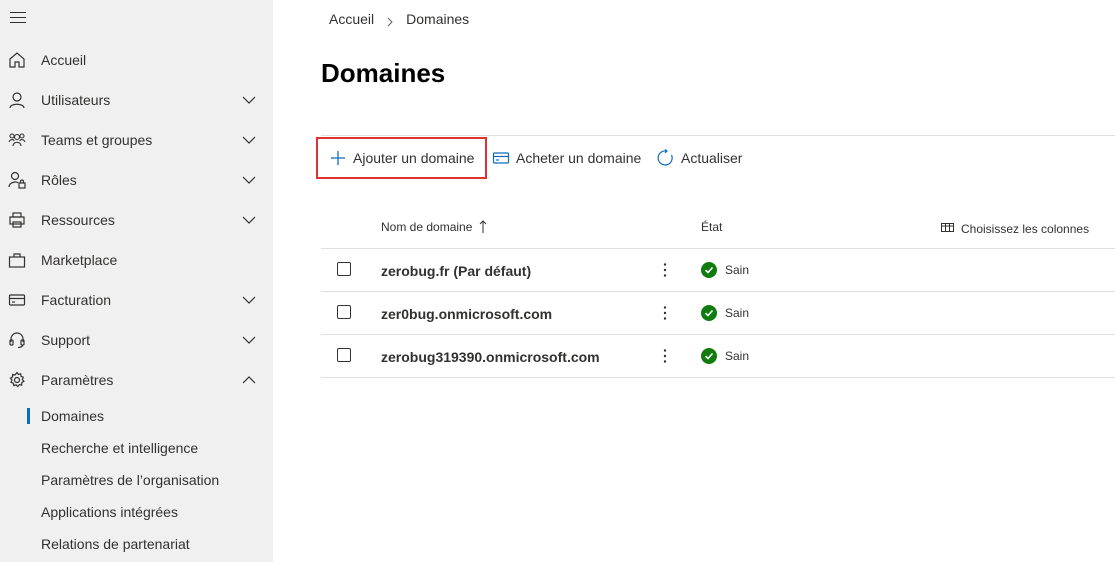 The height and width of the screenshot is (562, 1115). What do you see at coordinates (136, 380) in the screenshot?
I see `sidebar-item-parametres: Paramètres` at bounding box center [136, 380].